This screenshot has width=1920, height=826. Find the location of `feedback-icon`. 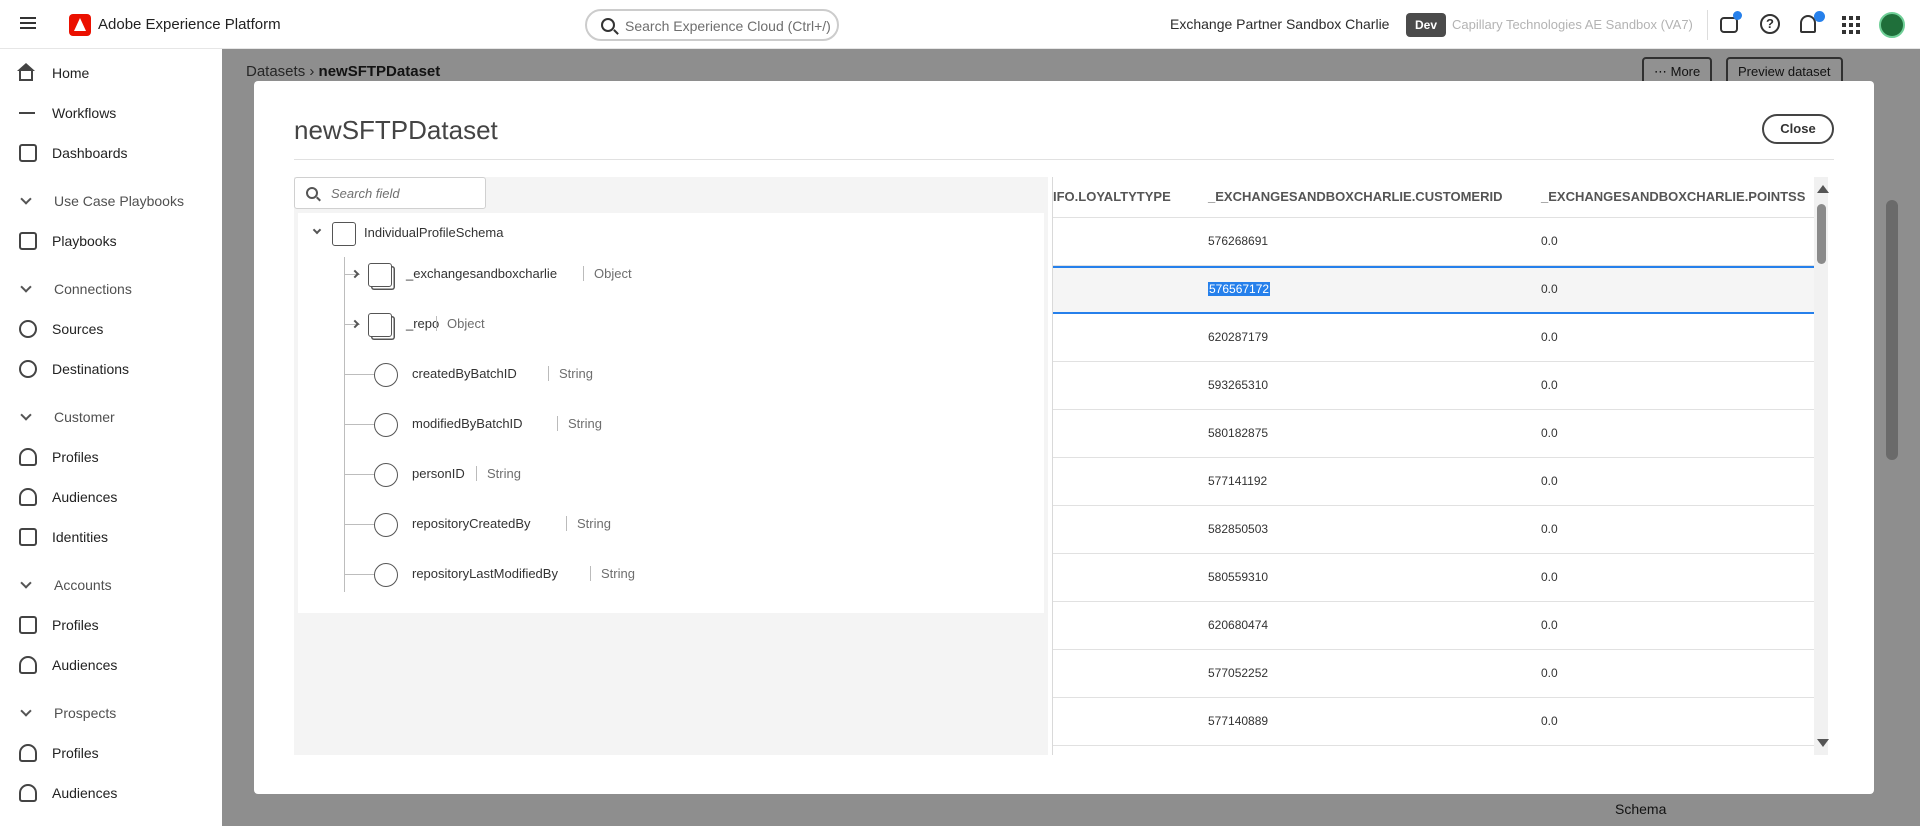

feedback-icon is located at coordinates (1731, 22).